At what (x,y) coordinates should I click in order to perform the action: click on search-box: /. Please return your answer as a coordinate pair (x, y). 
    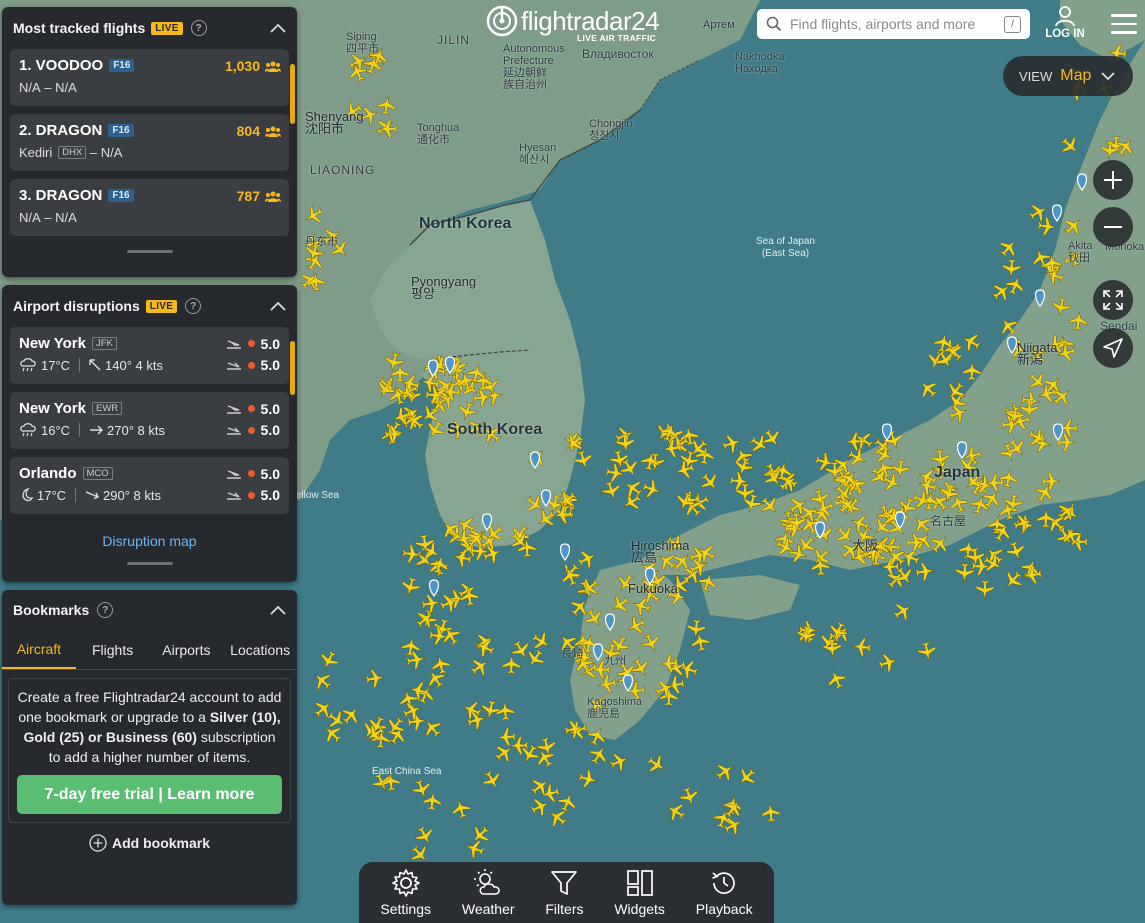
    Looking at the image, I should click on (893, 24).